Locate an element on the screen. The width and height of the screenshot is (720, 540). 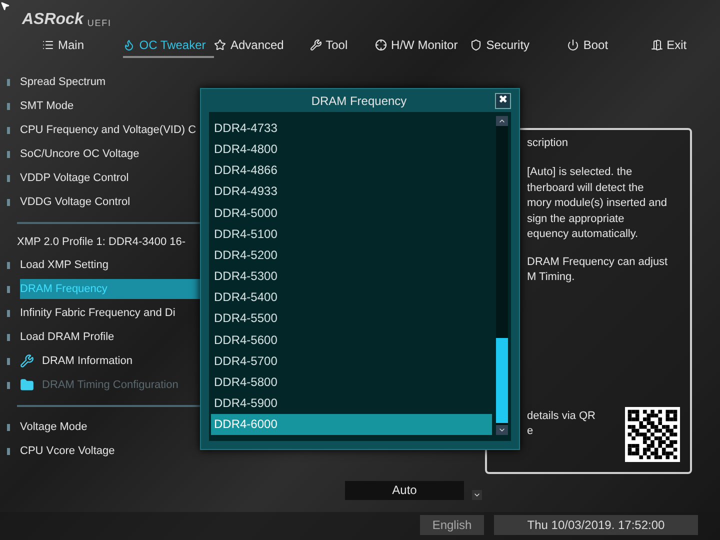
frequency-option: DDR4-4933 is located at coordinates (351, 191).